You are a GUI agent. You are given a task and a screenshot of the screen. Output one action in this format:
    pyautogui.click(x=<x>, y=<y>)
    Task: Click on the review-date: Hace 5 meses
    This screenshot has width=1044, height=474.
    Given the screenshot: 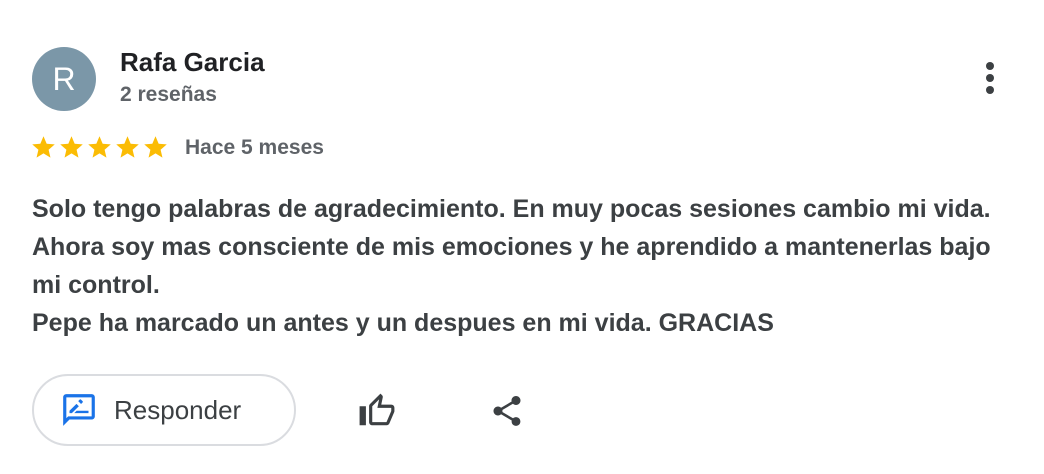 What is the action you would take?
    pyautogui.click(x=254, y=147)
    